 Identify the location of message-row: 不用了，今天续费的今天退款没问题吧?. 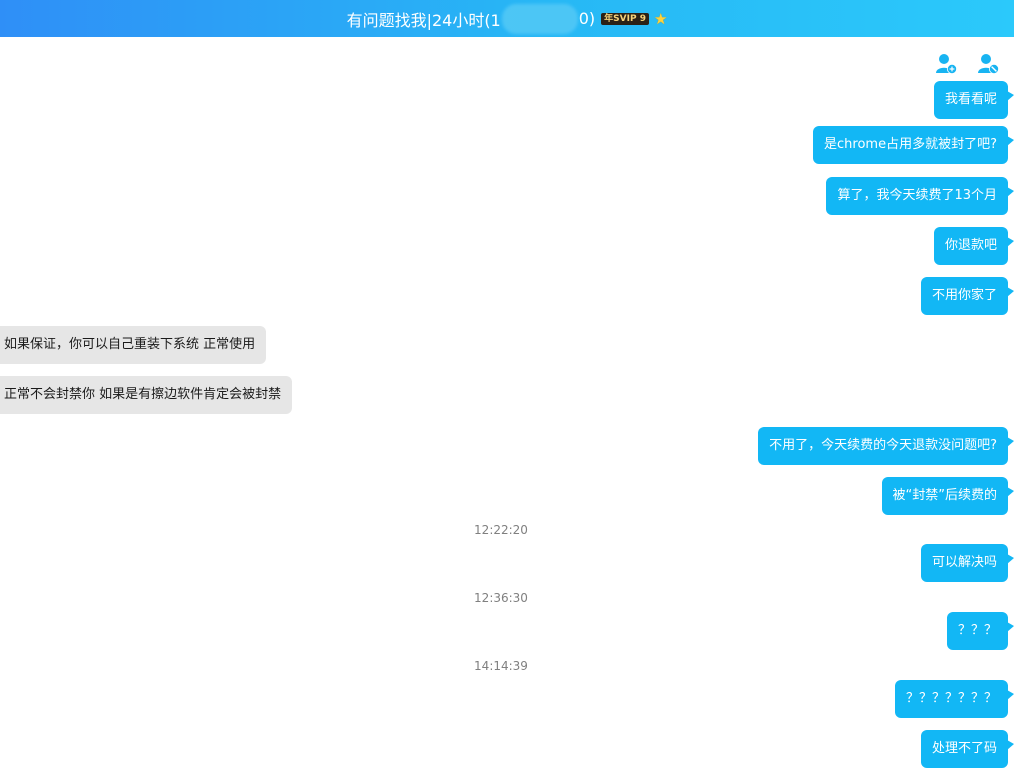
(507, 446).